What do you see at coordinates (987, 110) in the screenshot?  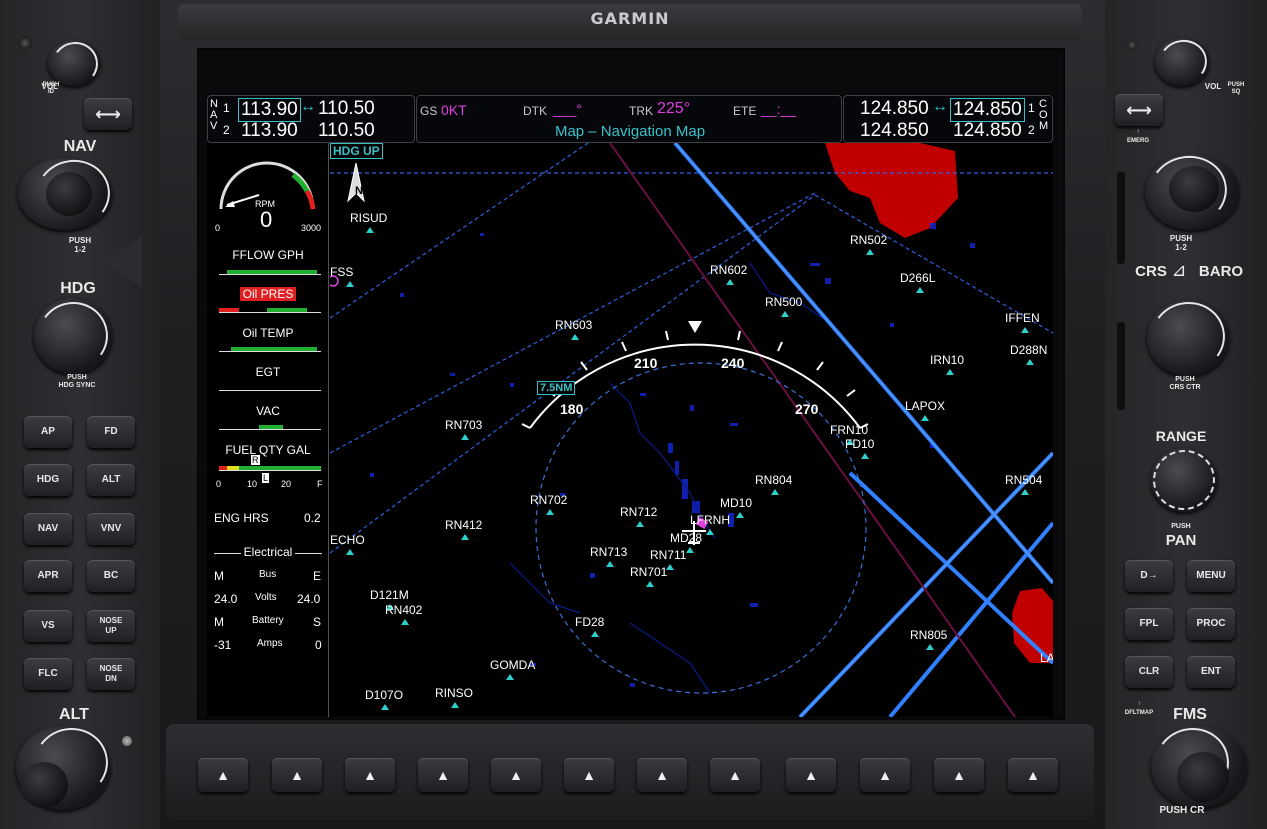 I see `com1-active-frequency: 124.850` at bounding box center [987, 110].